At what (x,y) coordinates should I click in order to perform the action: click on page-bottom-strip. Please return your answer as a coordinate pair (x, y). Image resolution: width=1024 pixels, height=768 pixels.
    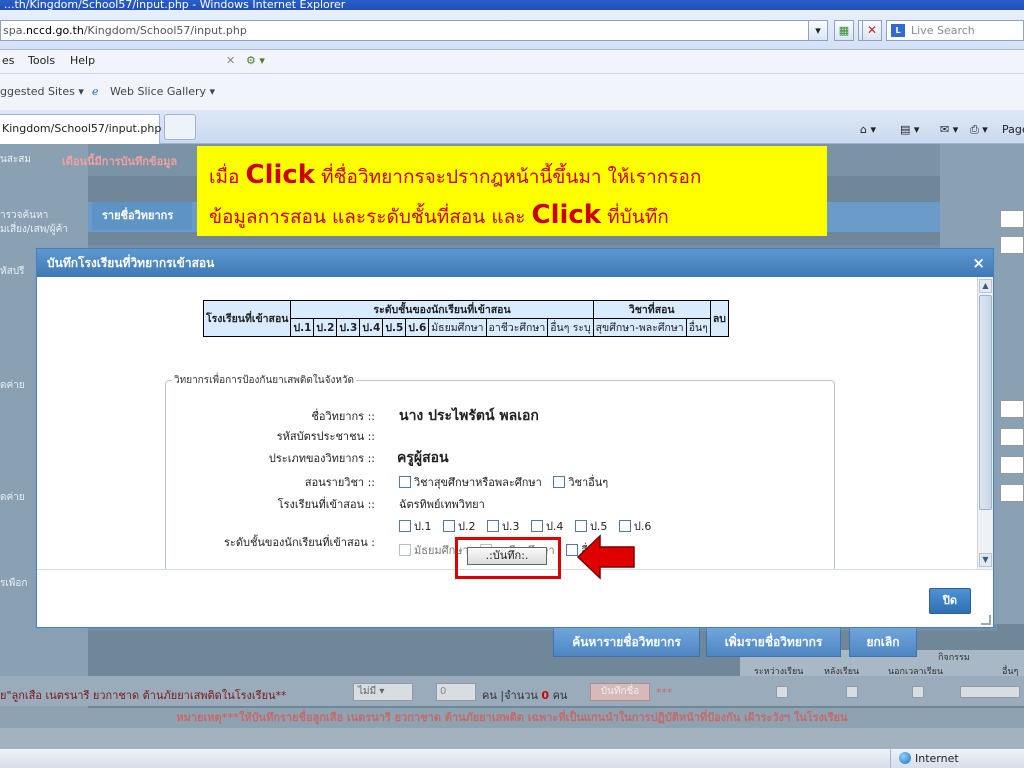
    Looking at the image, I should click on (512, 738).